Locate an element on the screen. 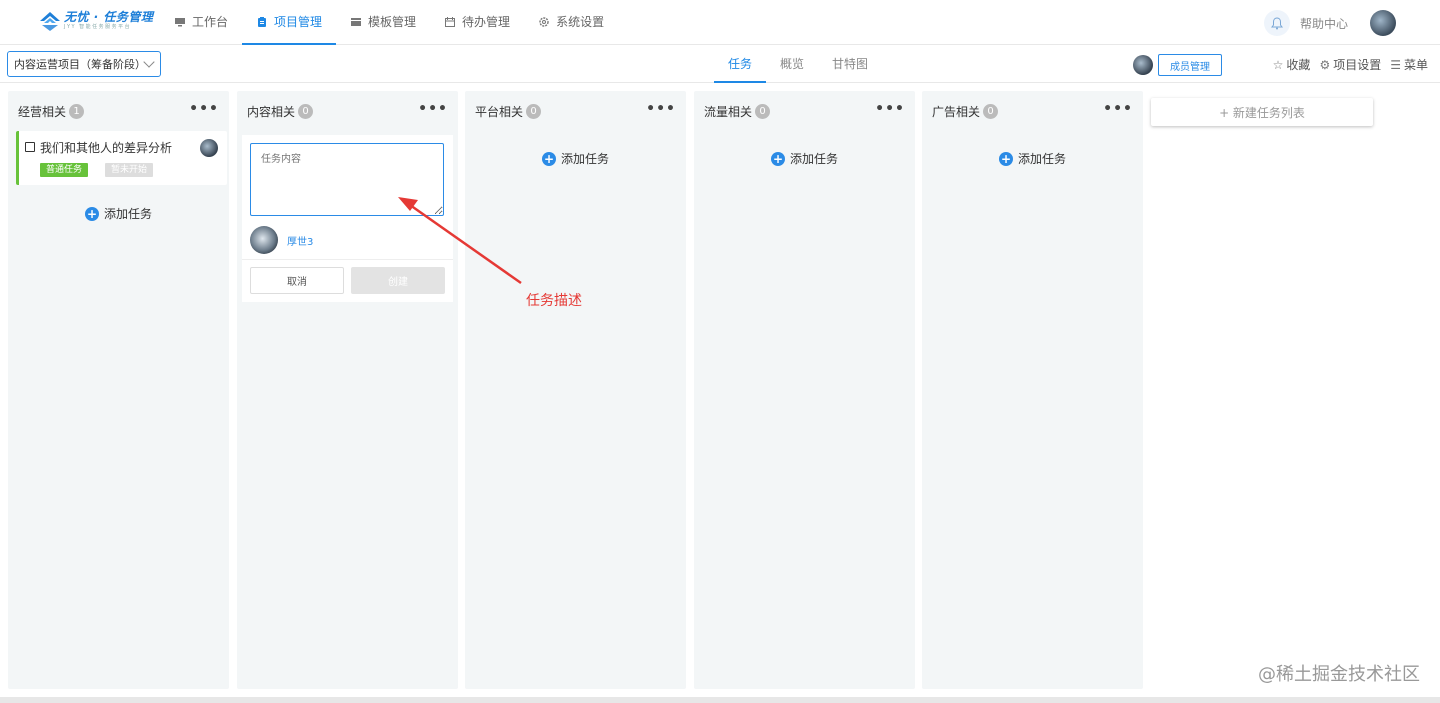 The width and height of the screenshot is (1440, 703). task-checkbox is located at coordinates (30, 147).